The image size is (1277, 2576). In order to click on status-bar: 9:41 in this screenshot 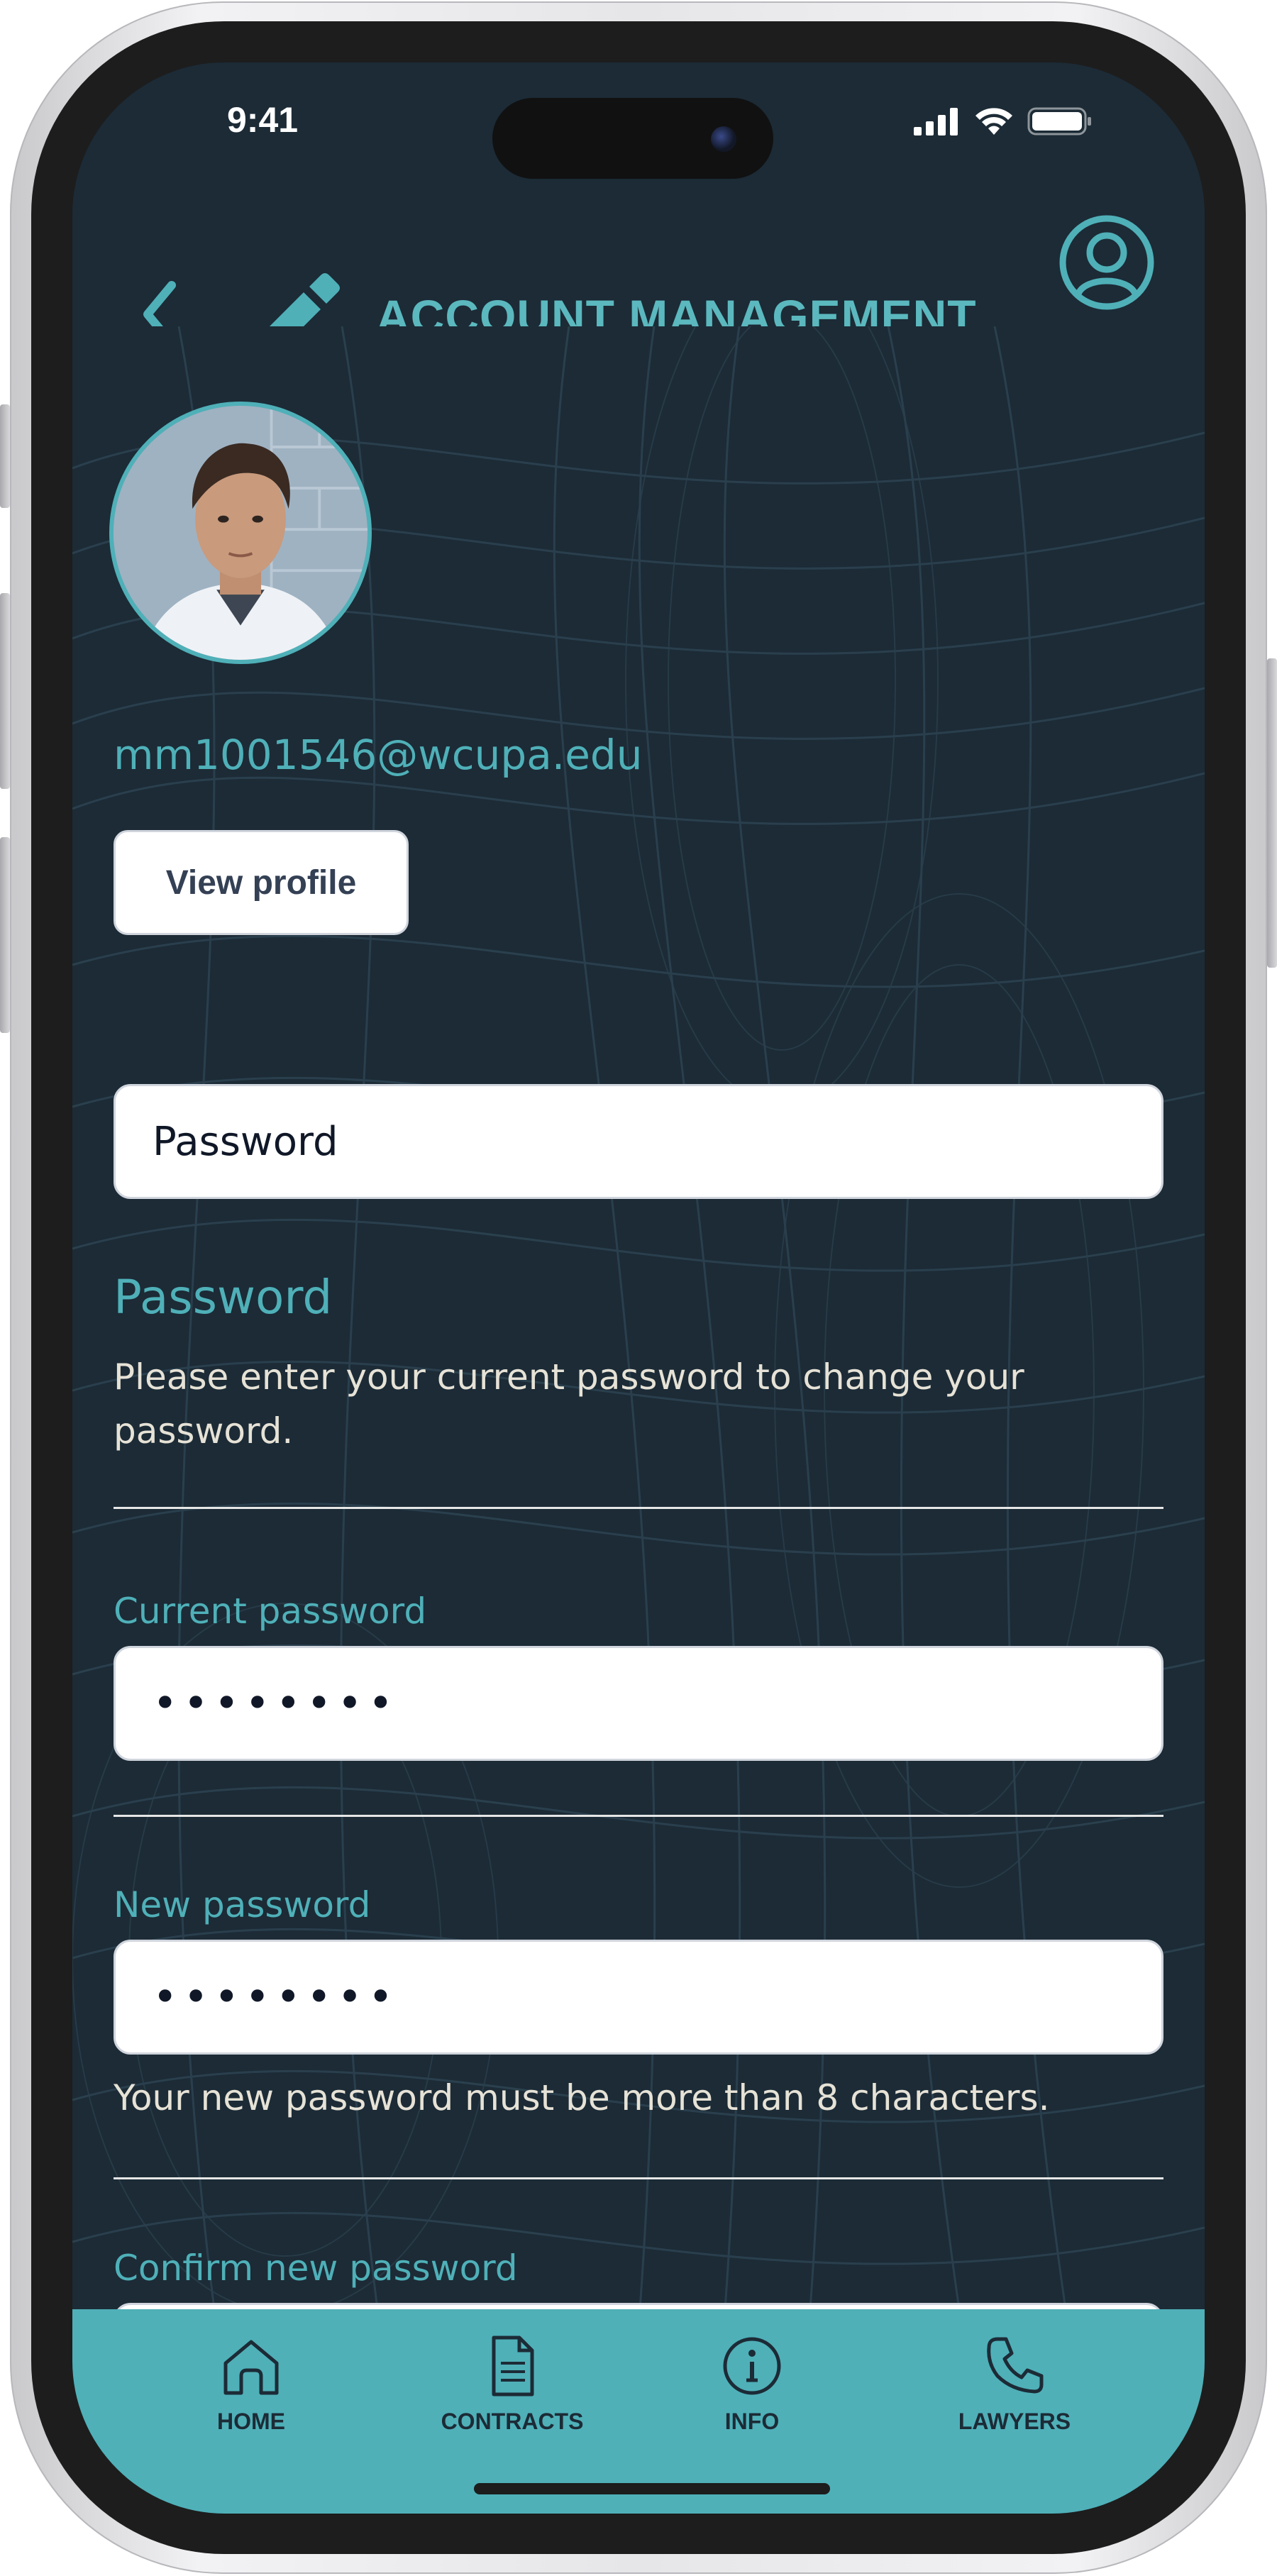, I will do `click(638, 133)`.